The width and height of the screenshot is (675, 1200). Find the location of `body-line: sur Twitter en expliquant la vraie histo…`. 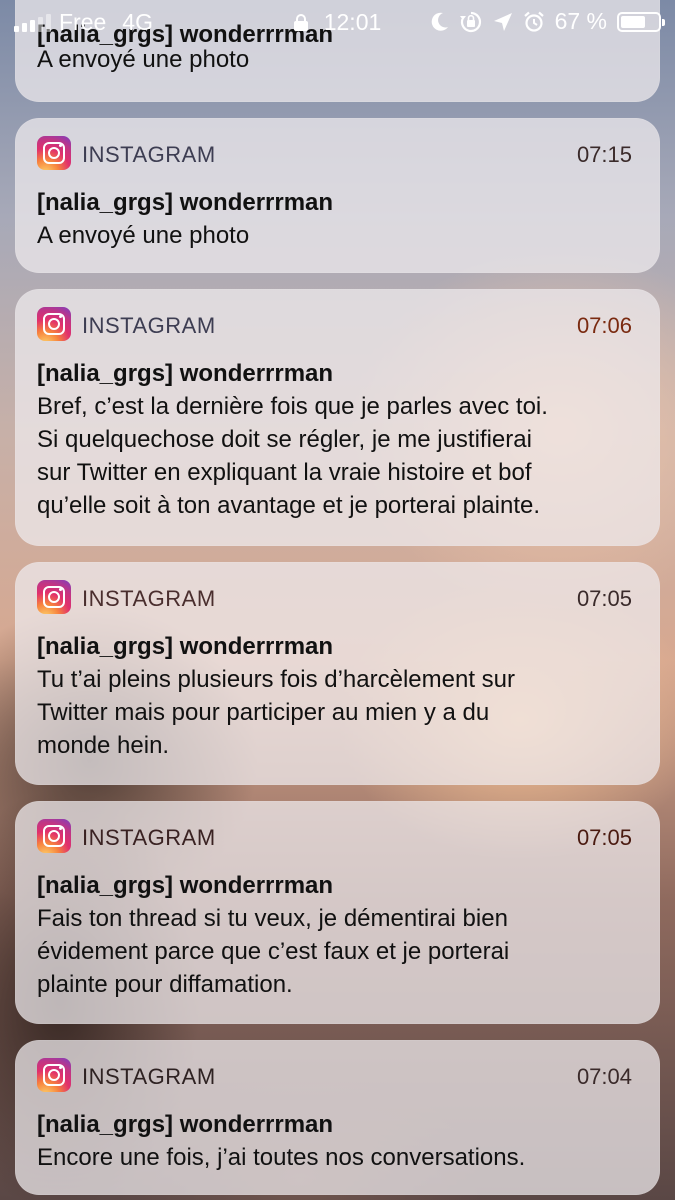

body-line: sur Twitter en expliquant la vraie histo… is located at coordinates (284, 472).